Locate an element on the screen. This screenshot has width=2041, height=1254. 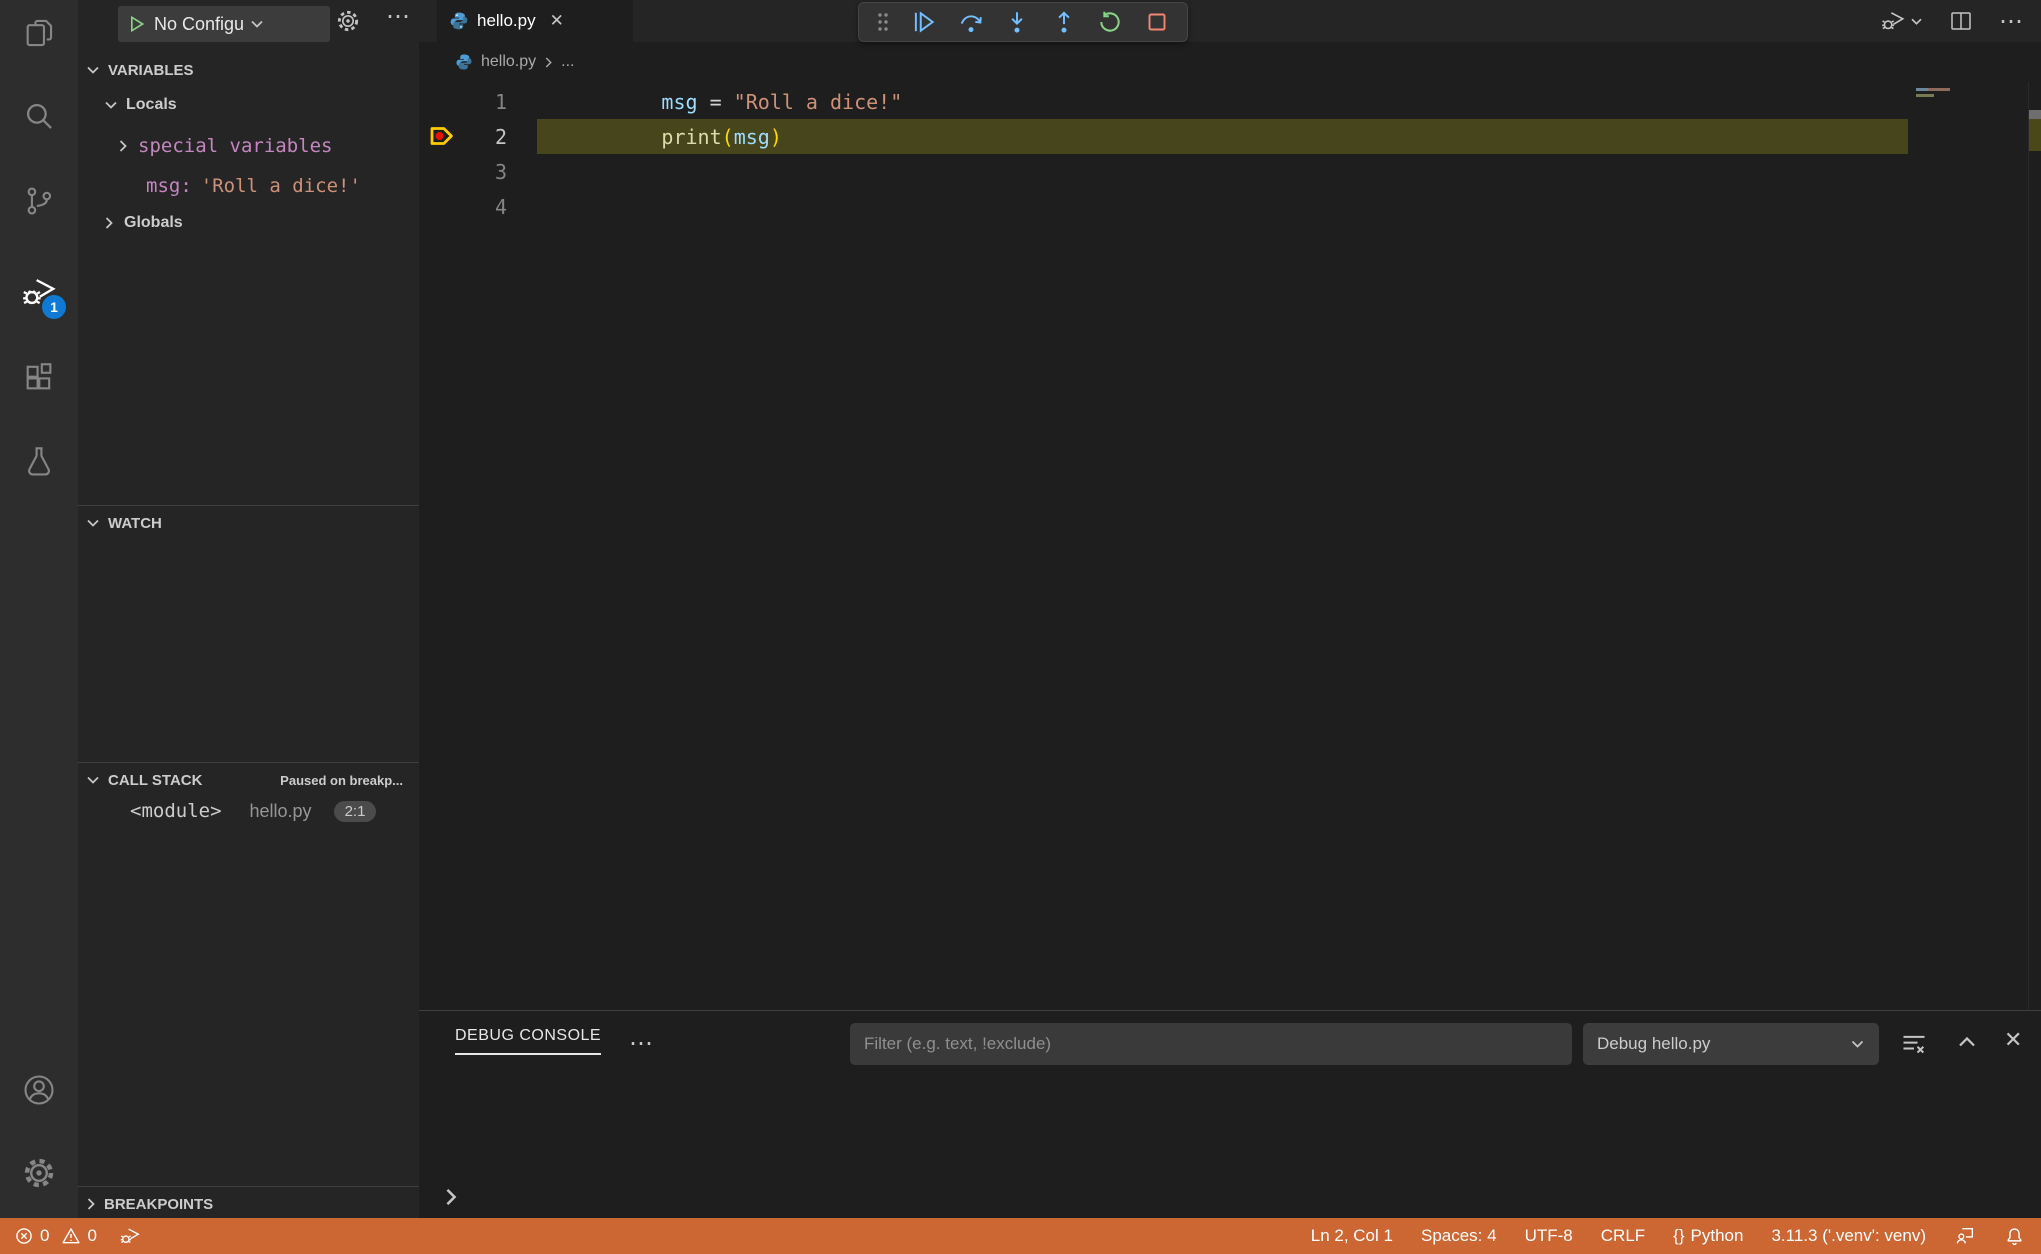
breakpoints-section-header: BREAKPOINTS is located at coordinates (248, 1204).